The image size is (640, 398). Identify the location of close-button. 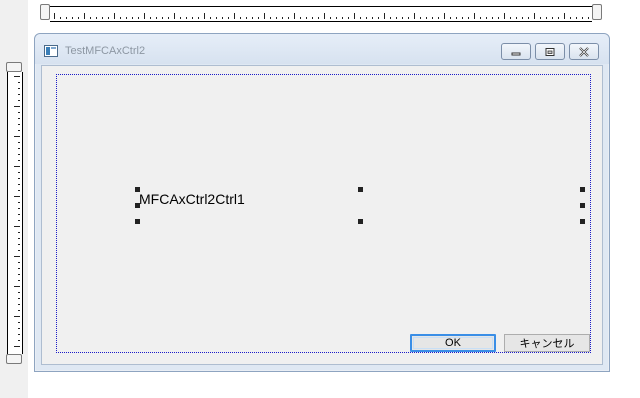
(584, 51).